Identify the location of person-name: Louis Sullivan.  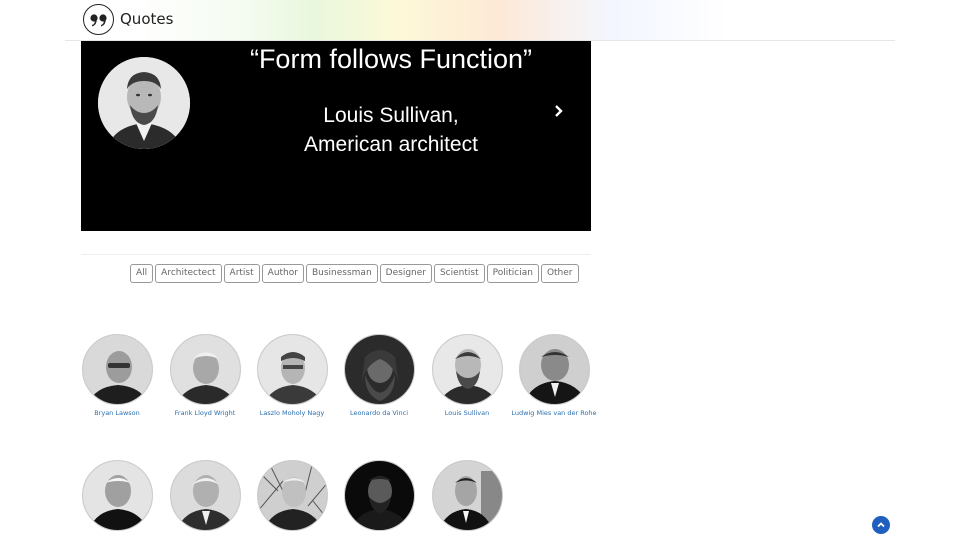
(467, 413).